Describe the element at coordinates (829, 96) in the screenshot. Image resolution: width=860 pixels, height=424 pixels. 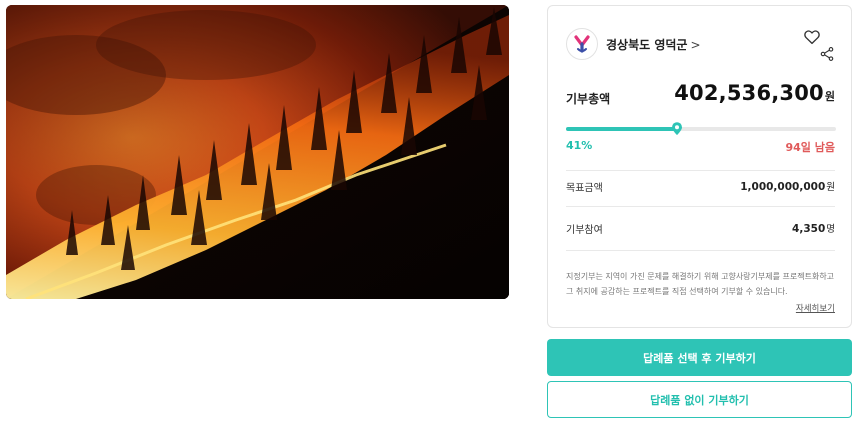
I see `total-amount-unit: 원` at that location.